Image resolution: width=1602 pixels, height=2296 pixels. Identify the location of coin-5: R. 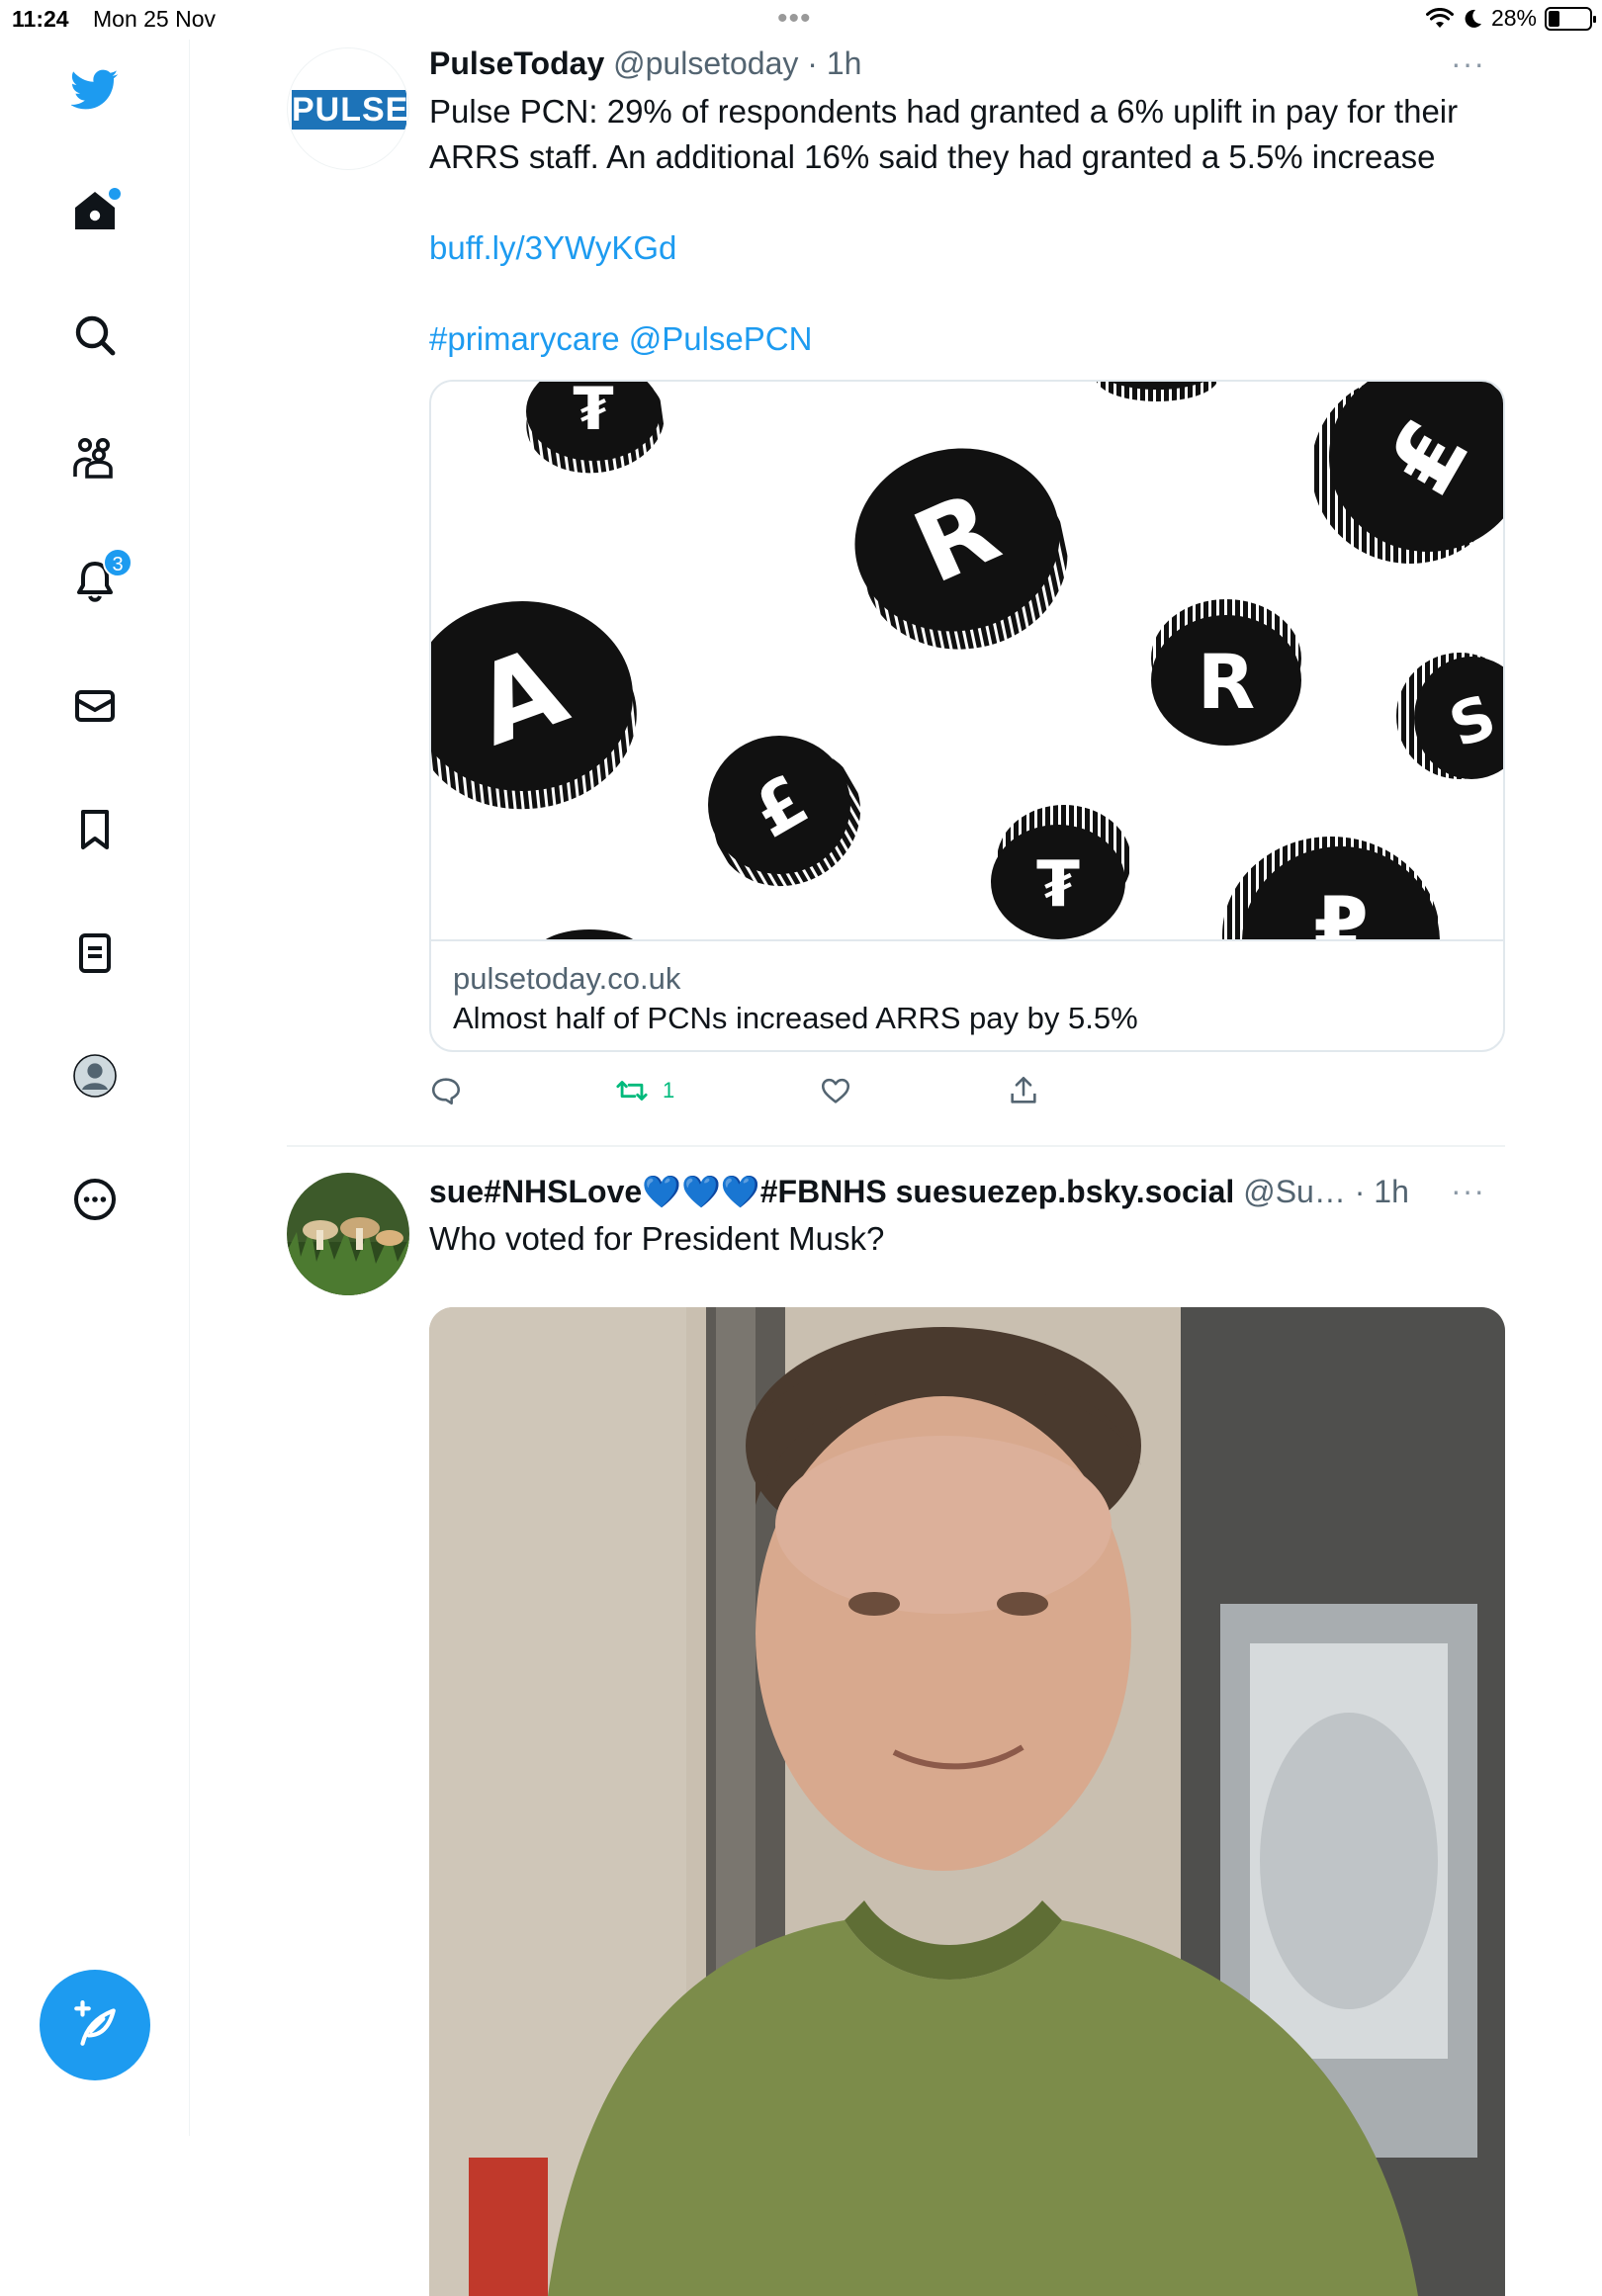
(1226, 673).